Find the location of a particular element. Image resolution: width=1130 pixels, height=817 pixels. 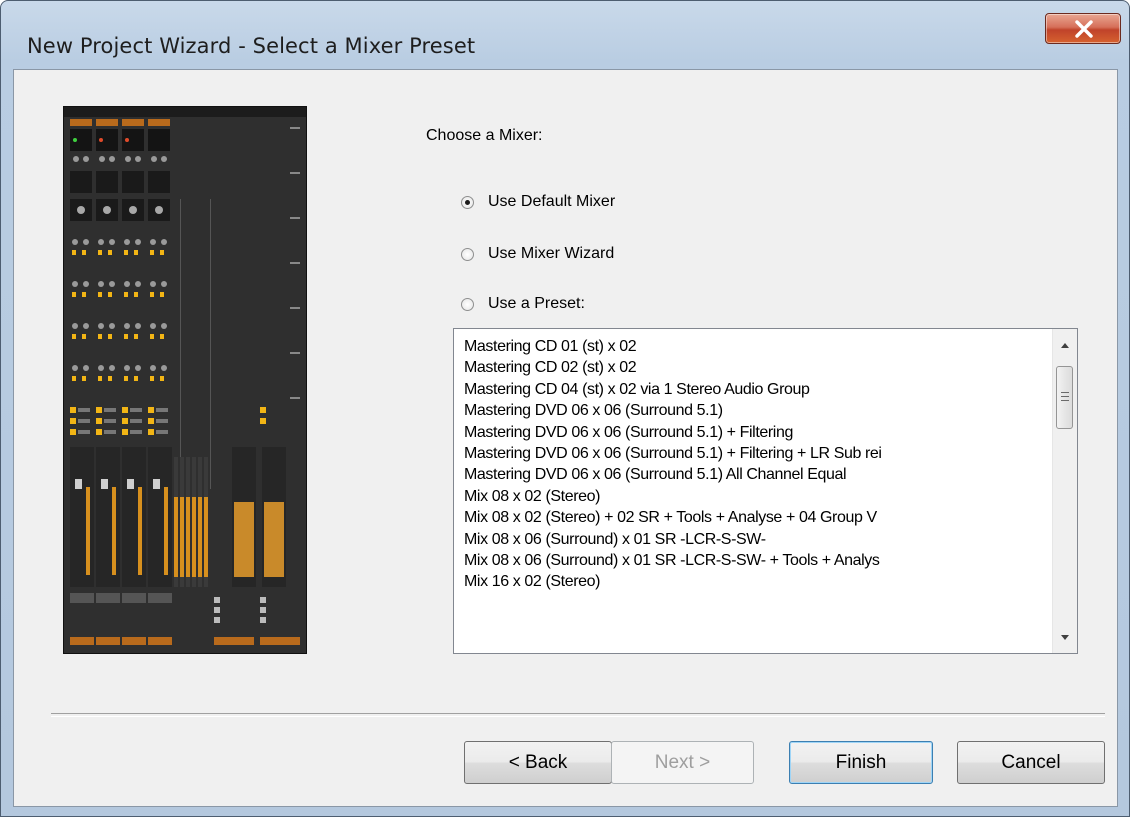

mixer-preview-image is located at coordinates (185, 380).